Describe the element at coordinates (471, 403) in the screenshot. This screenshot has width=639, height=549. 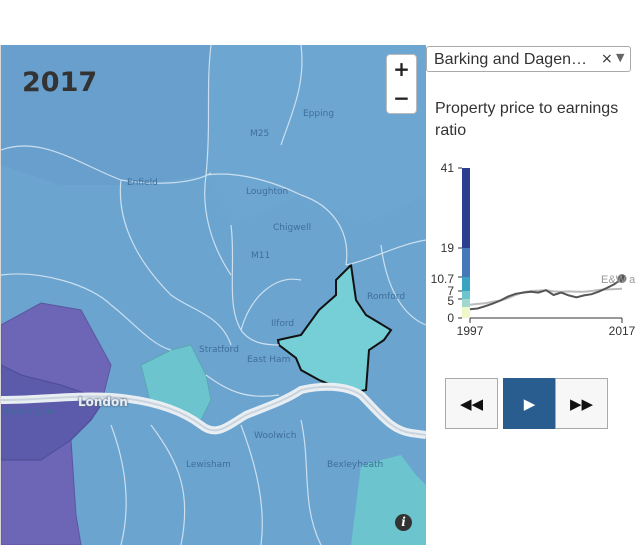
I see `step-back-button: ◀◀` at that location.